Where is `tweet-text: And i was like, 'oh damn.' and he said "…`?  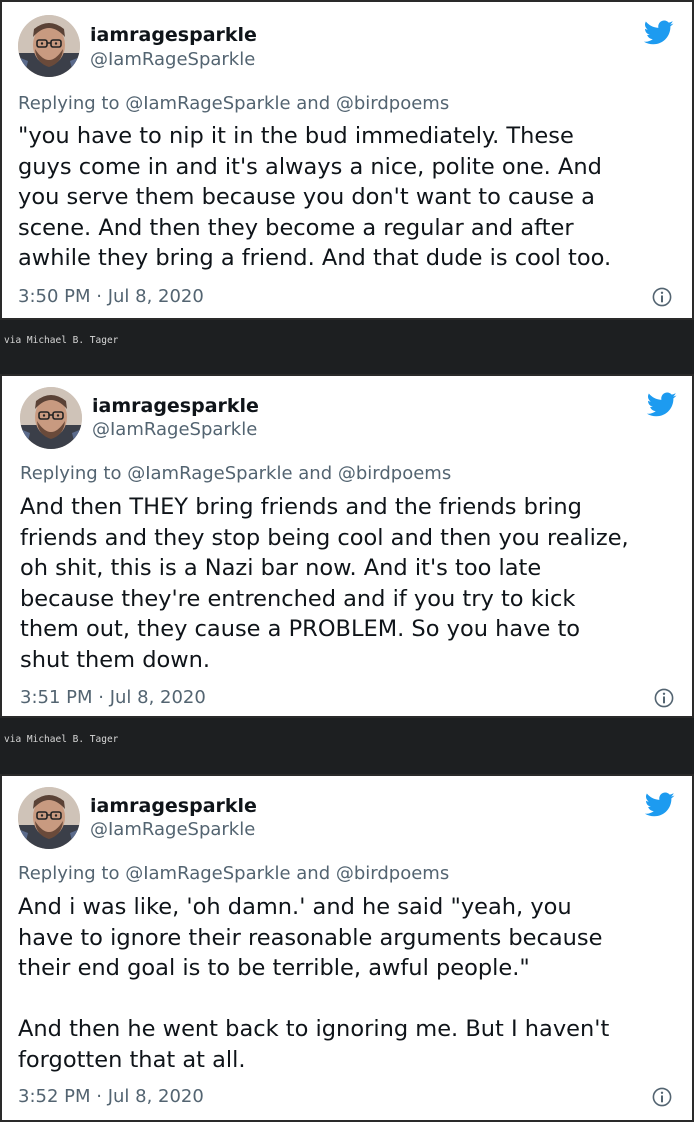
tweet-text: And i was like, 'oh damn.' and he said "… is located at coordinates (314, 983).